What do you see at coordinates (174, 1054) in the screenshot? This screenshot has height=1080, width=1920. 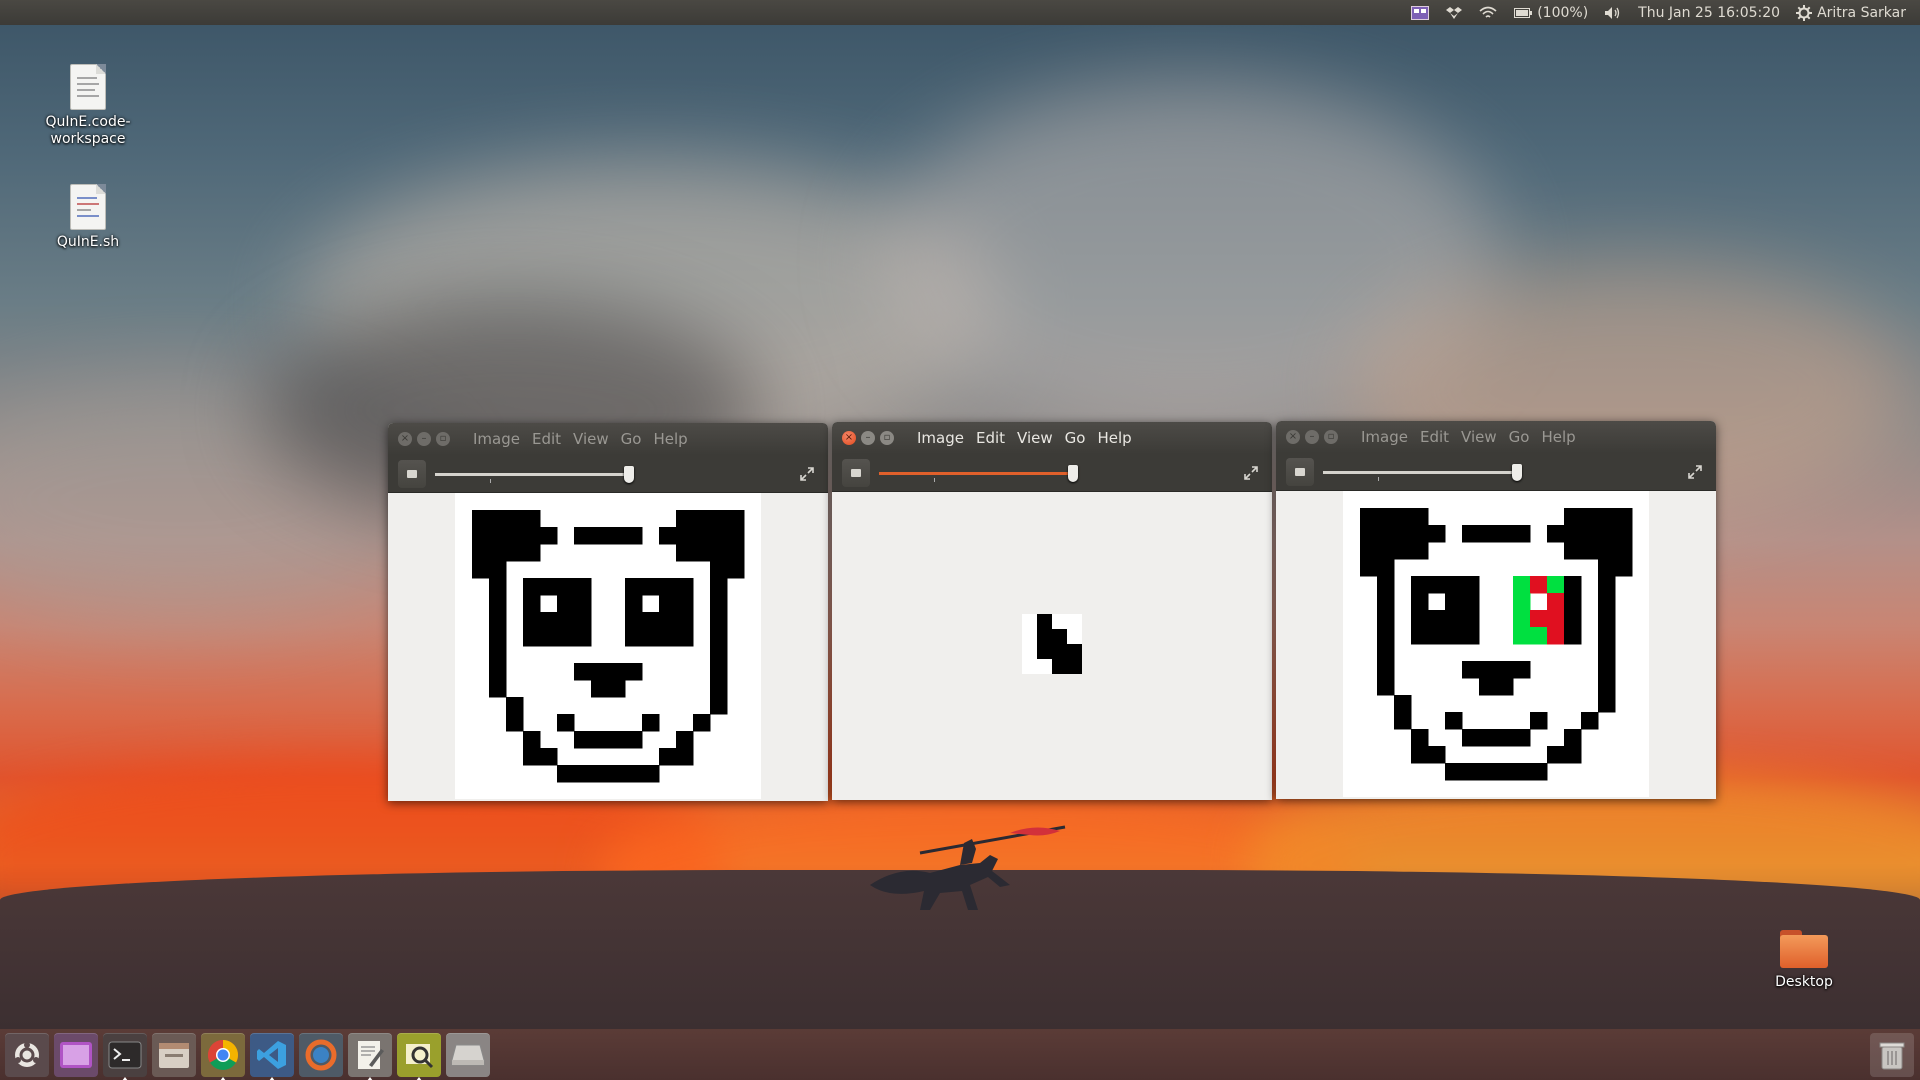 I see `file-manager-icon` at bounding box center [174, 1054].